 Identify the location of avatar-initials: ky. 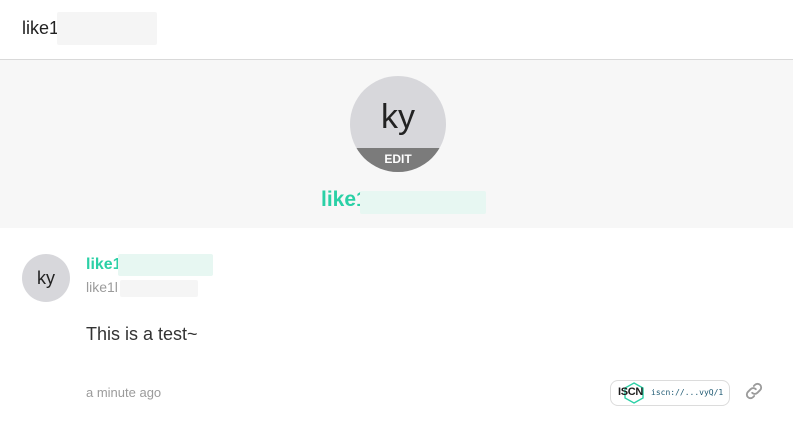
(398, 117).